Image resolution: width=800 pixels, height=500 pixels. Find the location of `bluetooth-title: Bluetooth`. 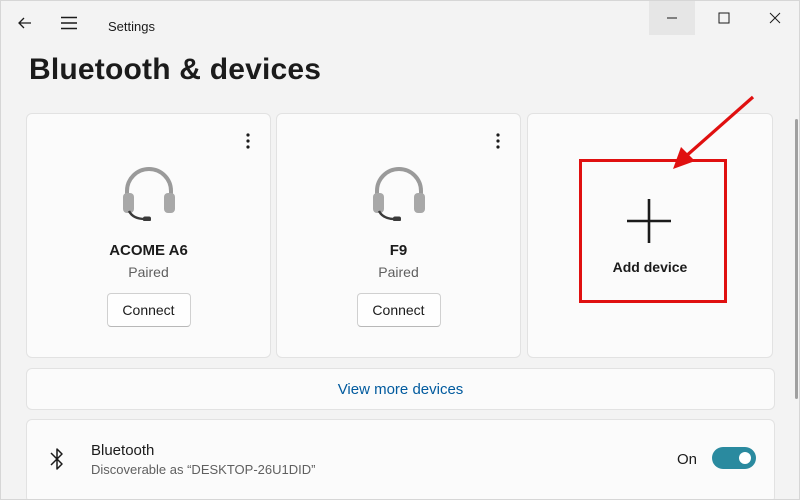

bluetooth-title: Bluetooth is located at coordinates (123, 450).